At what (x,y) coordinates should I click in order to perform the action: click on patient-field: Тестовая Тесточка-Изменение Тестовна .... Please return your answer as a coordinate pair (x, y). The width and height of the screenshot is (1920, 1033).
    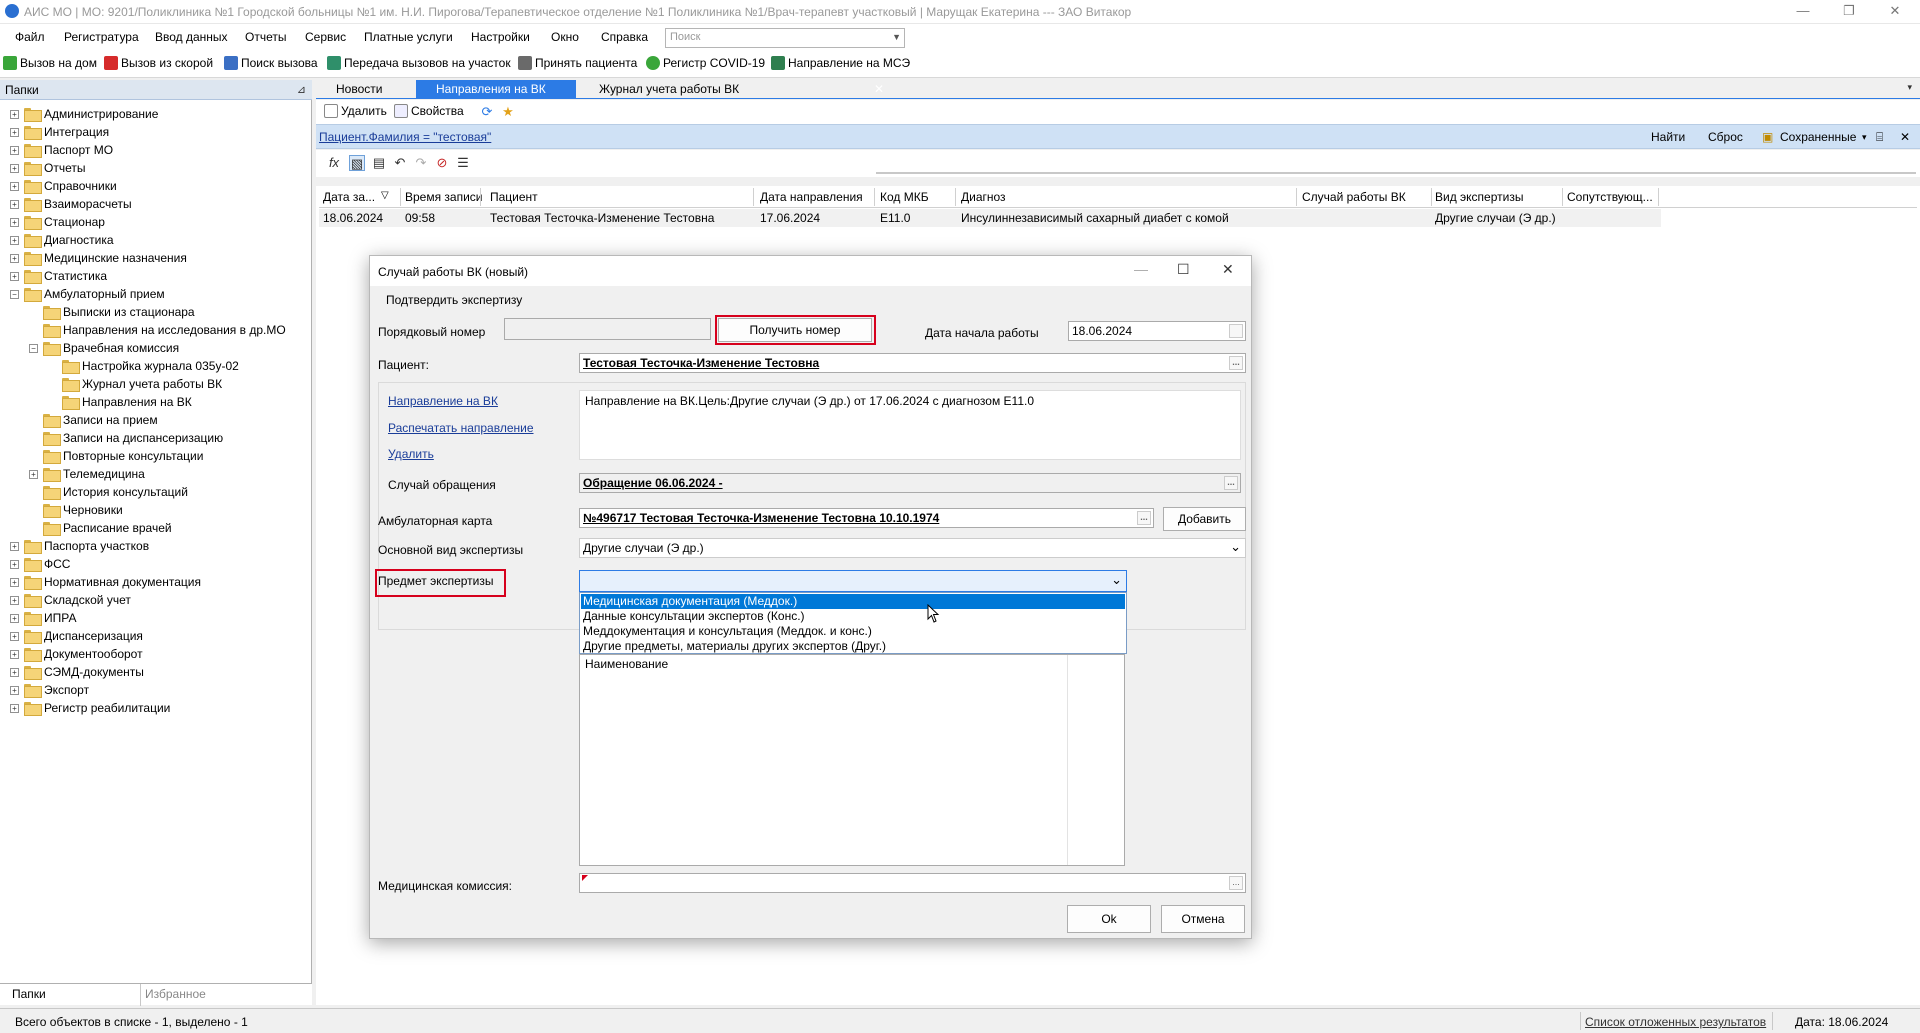
    Looking at the image, I should click on (912, 363).